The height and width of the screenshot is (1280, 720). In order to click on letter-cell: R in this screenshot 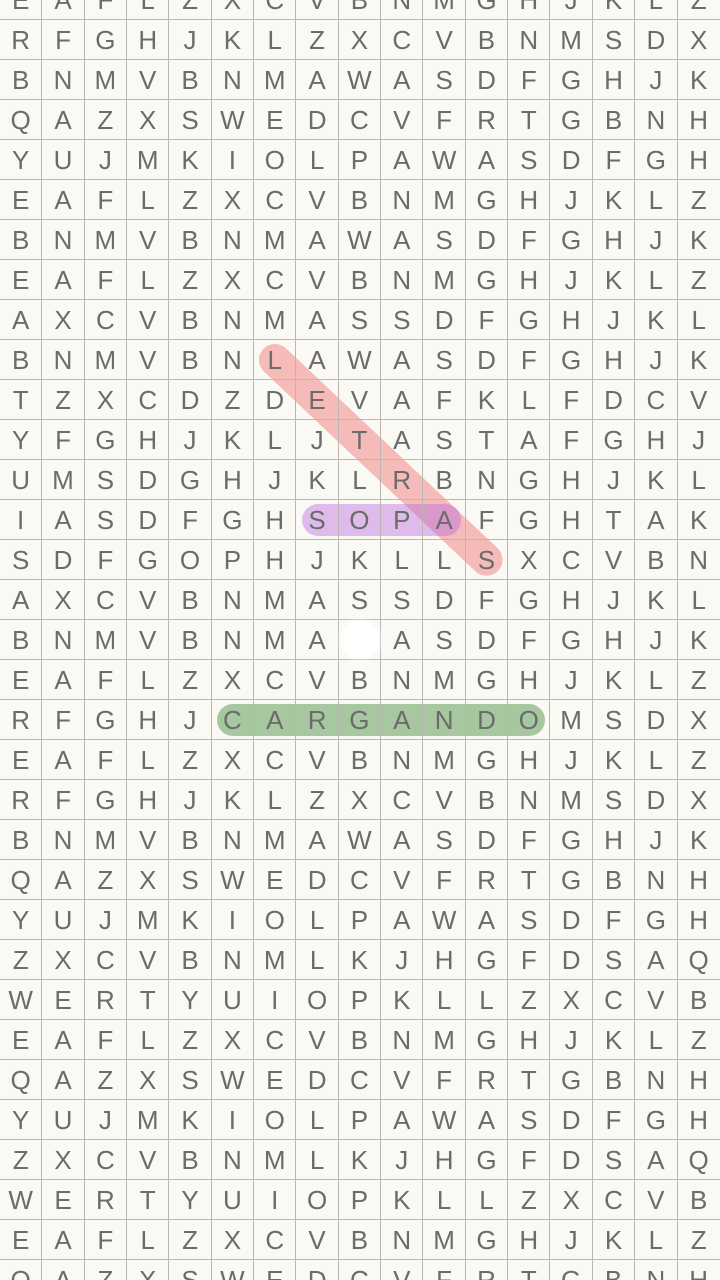, I will do `click(402, 480)`.